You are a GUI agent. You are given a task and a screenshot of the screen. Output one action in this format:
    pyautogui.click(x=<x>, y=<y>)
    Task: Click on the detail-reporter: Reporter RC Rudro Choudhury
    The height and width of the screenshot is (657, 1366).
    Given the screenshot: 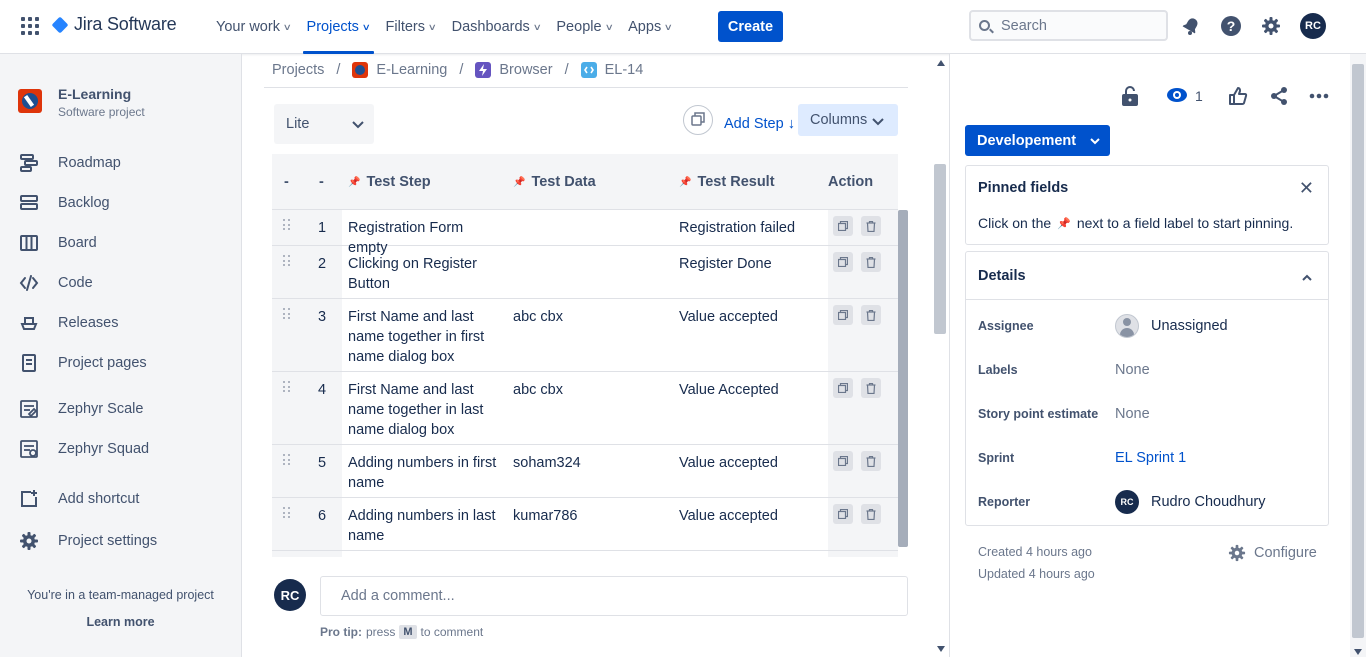 What is the action you would take?
    pyautogui.click(x=1148, y=502)
    